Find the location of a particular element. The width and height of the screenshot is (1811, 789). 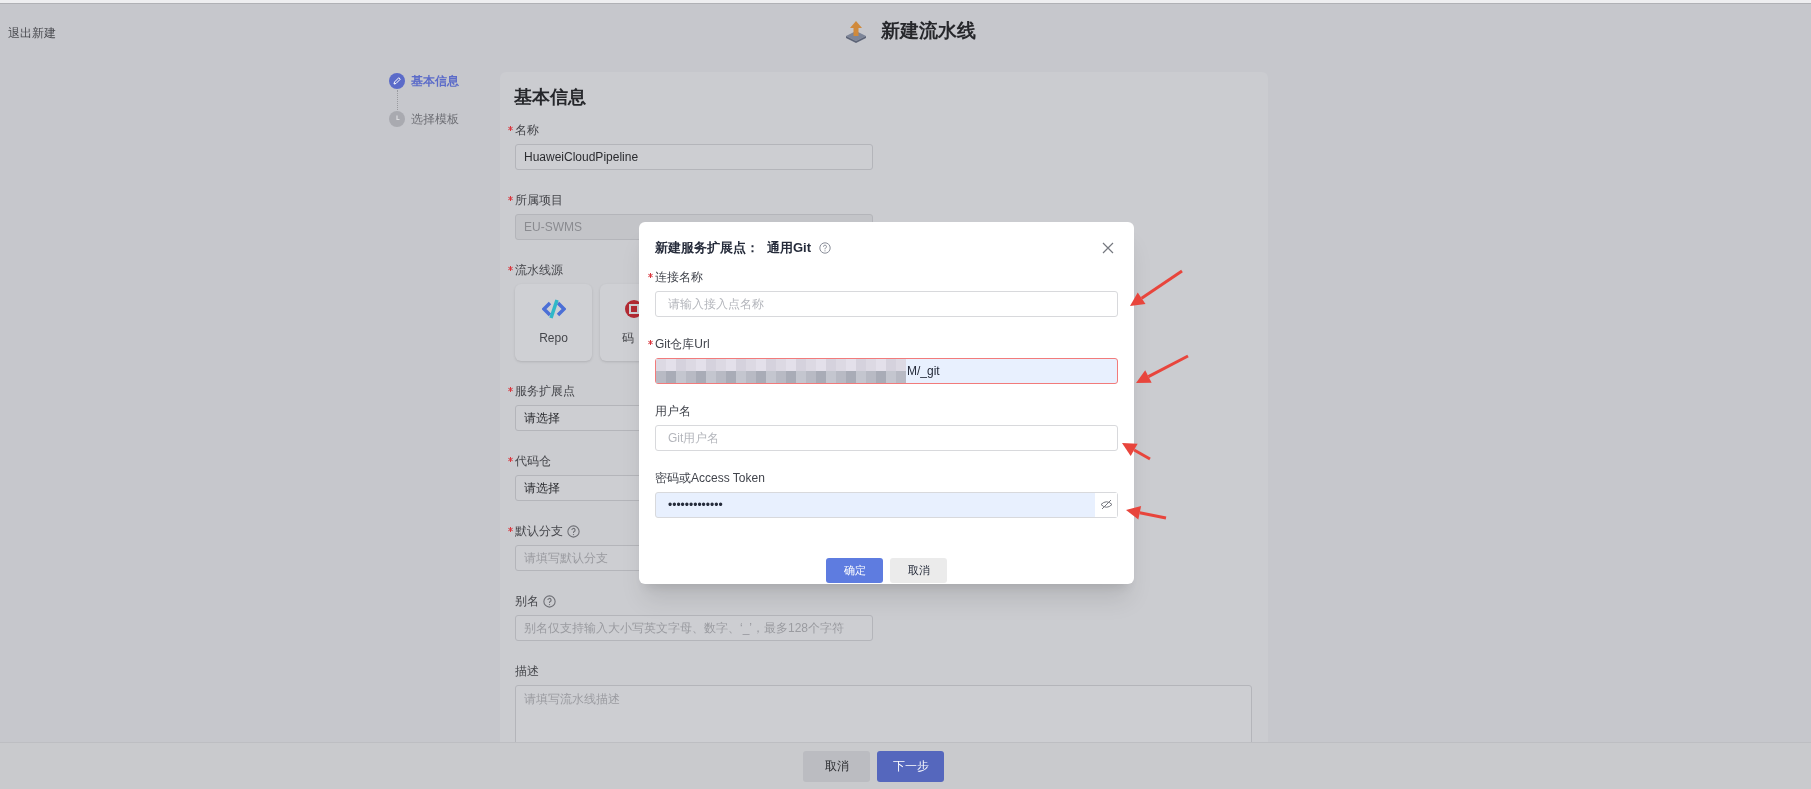

field-label: 名称 is located at coordinates (527, 130).